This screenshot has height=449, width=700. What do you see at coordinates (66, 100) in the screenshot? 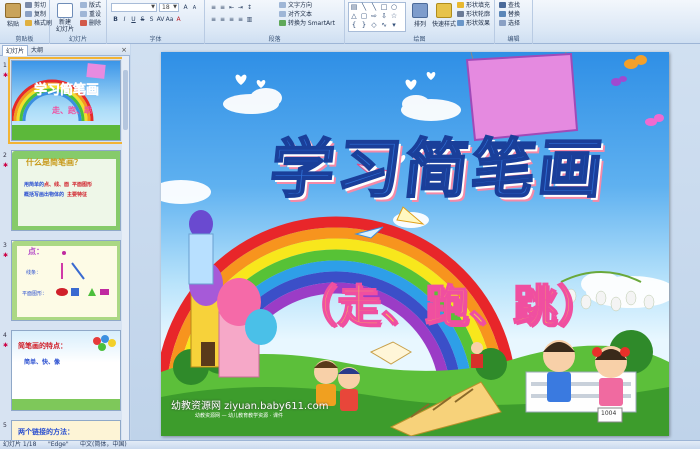
I see `slide-thumbnail-1: 学习简笔画 走、跑、跳` at bounding box center [66, 100].